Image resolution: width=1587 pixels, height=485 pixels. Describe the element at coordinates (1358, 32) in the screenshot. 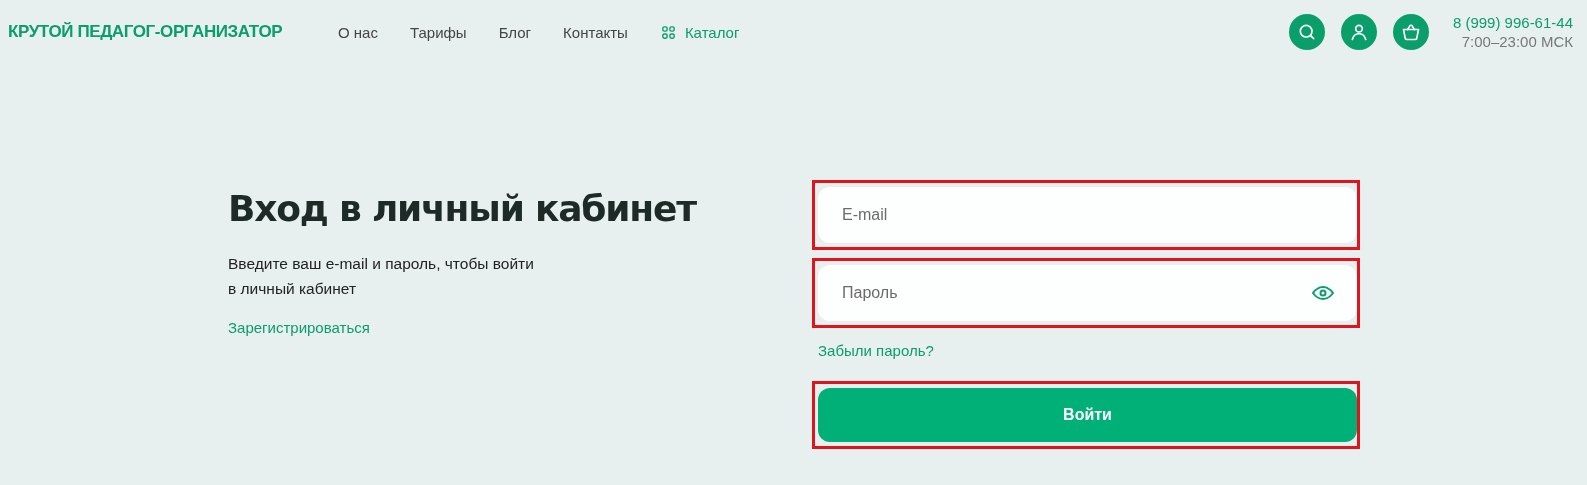

I see `account-button` at that location.